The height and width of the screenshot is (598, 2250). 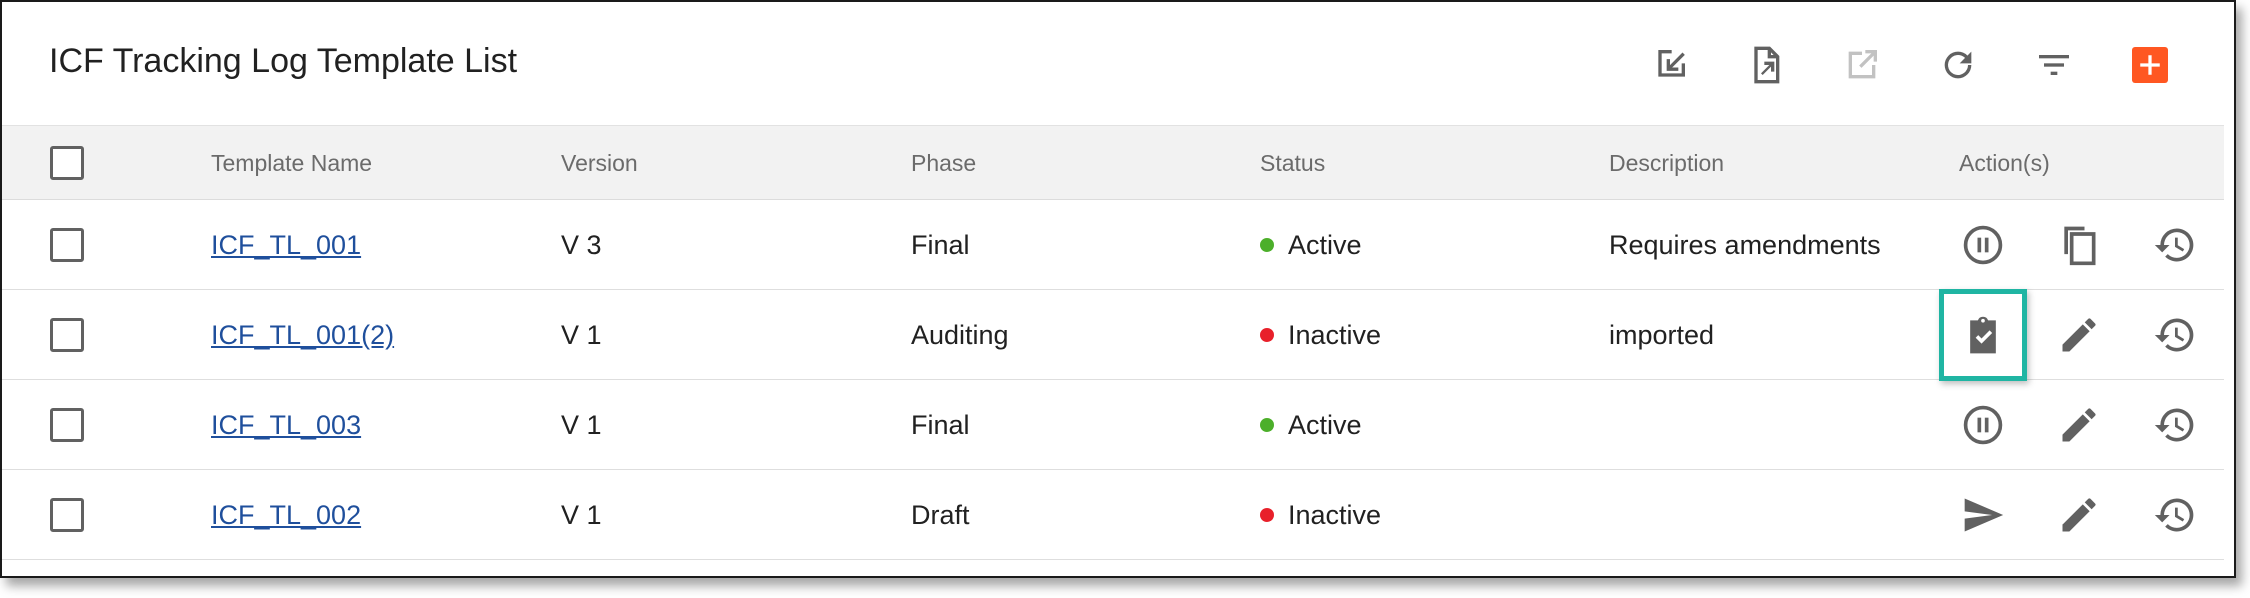 What do you see at coordinates (1662, 335) in the screenshot?
I see `description-cell: imported` at bounding box center [1662, 335].